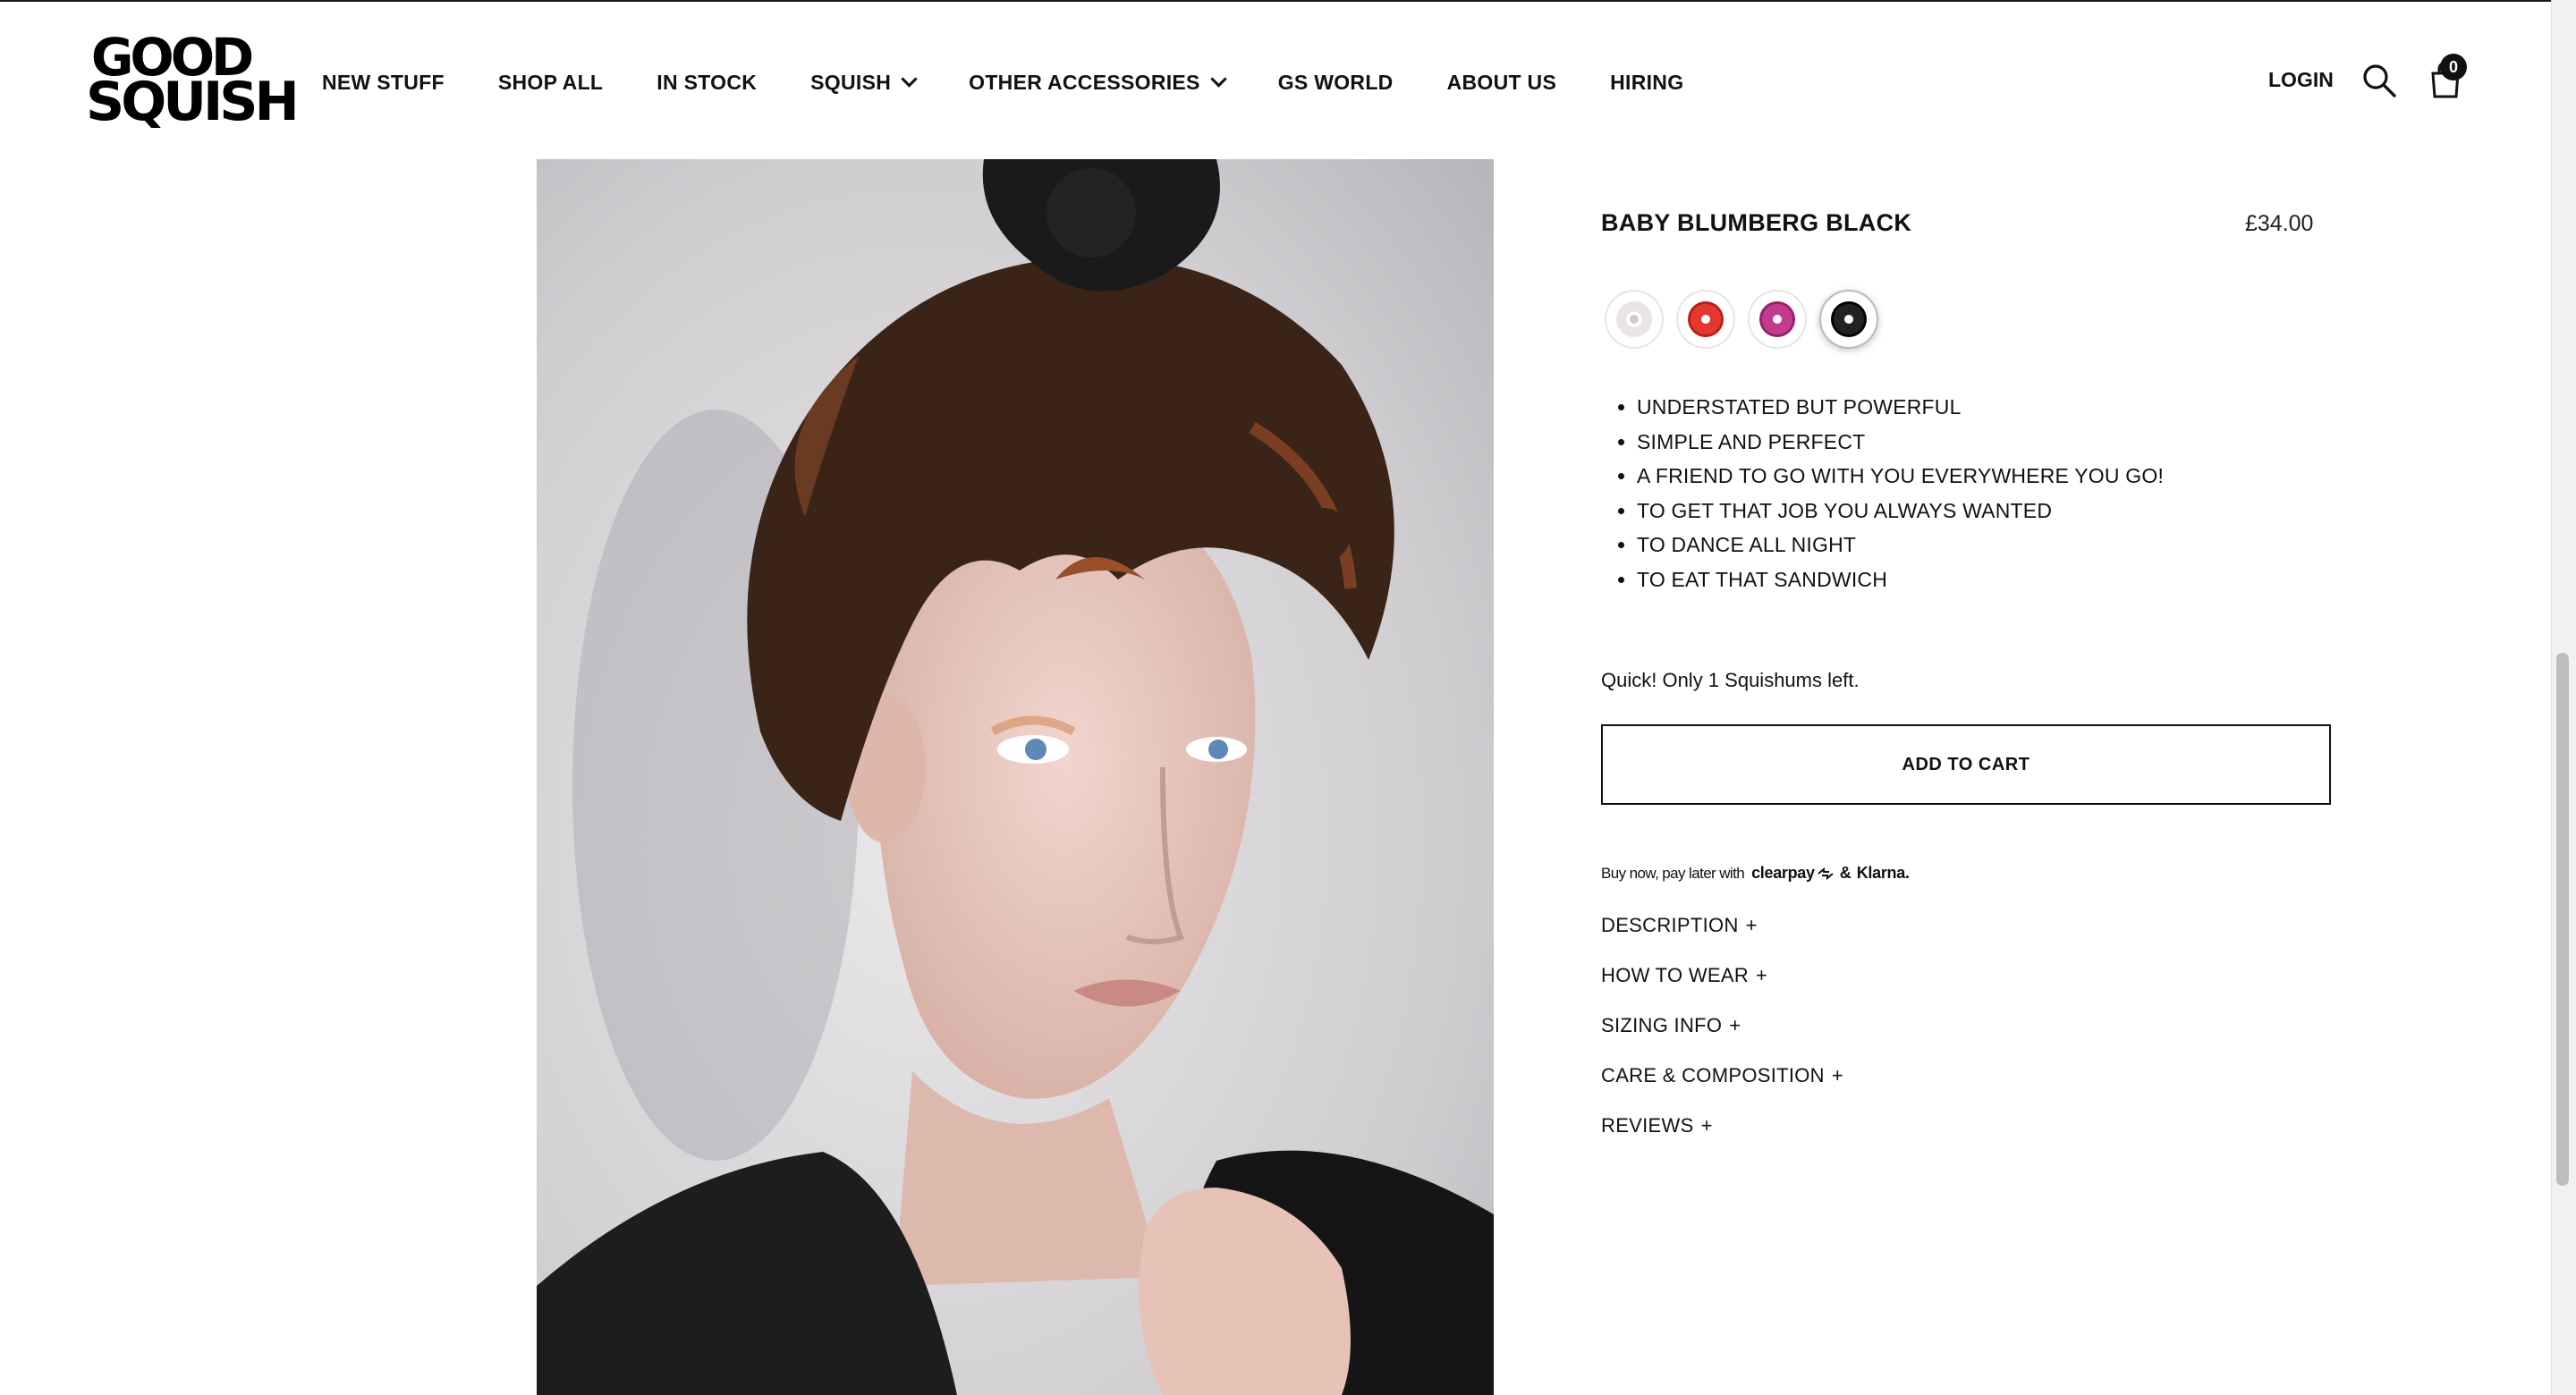 The height and width of the screenshot is (1395, 2576). I want to click on clearpay-logo: clearpay, so click(1783, 873).